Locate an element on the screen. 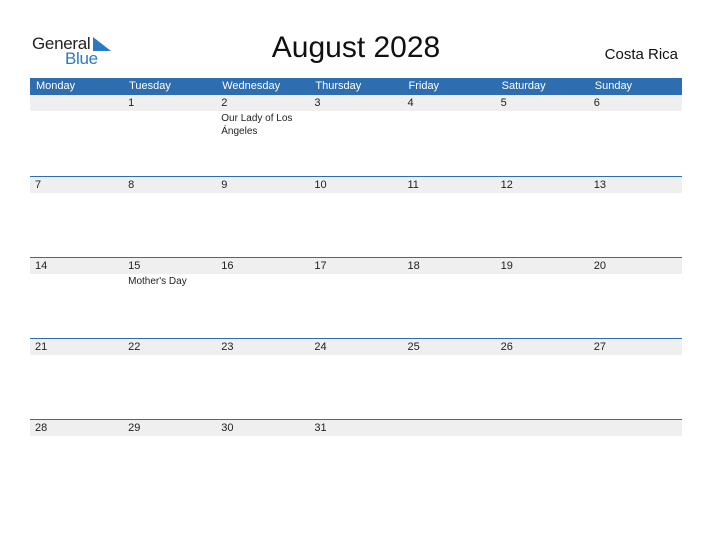  week-row: 1 2 3 4 5 6 Our Lady of Los Ángeles is located at coordinates (356, 135).